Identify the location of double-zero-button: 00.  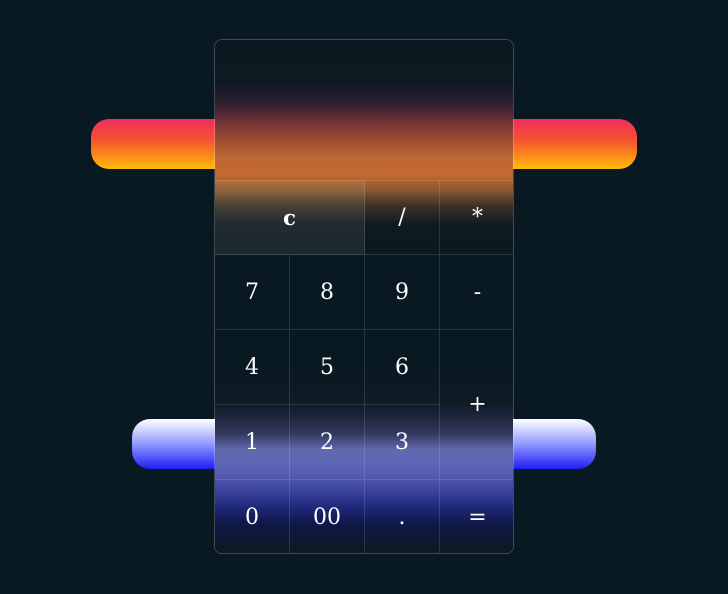
(327, 516).